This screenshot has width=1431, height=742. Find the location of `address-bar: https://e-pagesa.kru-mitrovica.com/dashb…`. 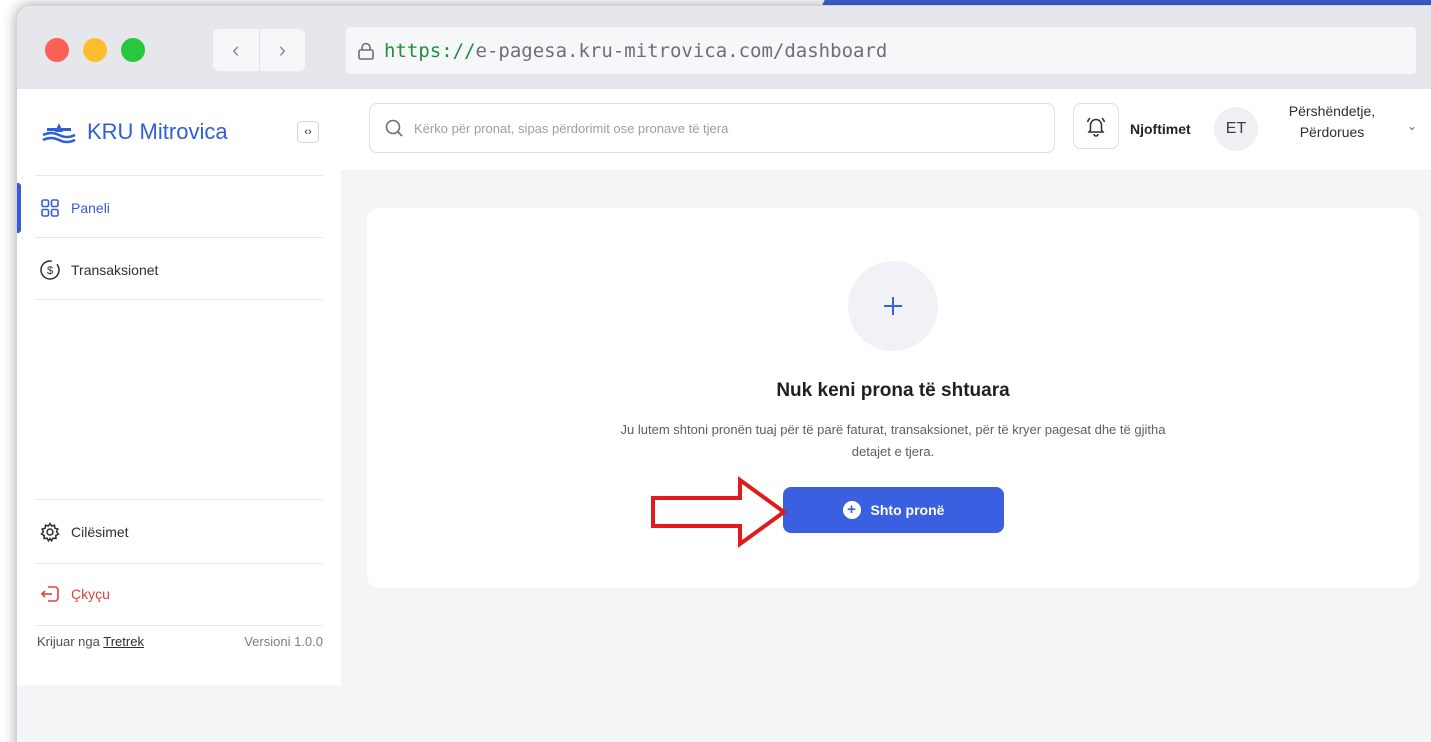

address-bar: https://e-pagesa.kru-mitrovica.com/dashb… is located at coordinates (881, 50).